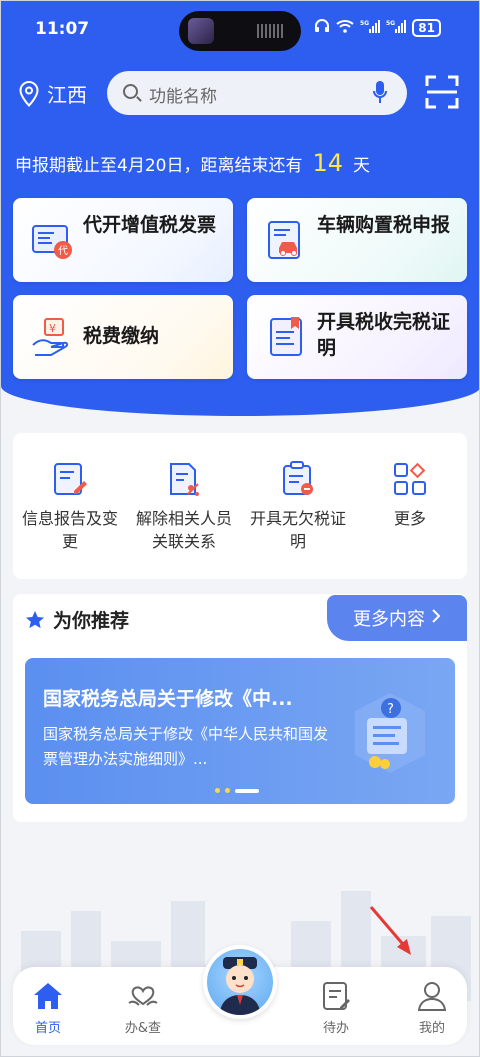 Image resolution: width=480 pixels, height=1057 pixels. I want to click on signal-icon-2: 5G, so click(396, 28).